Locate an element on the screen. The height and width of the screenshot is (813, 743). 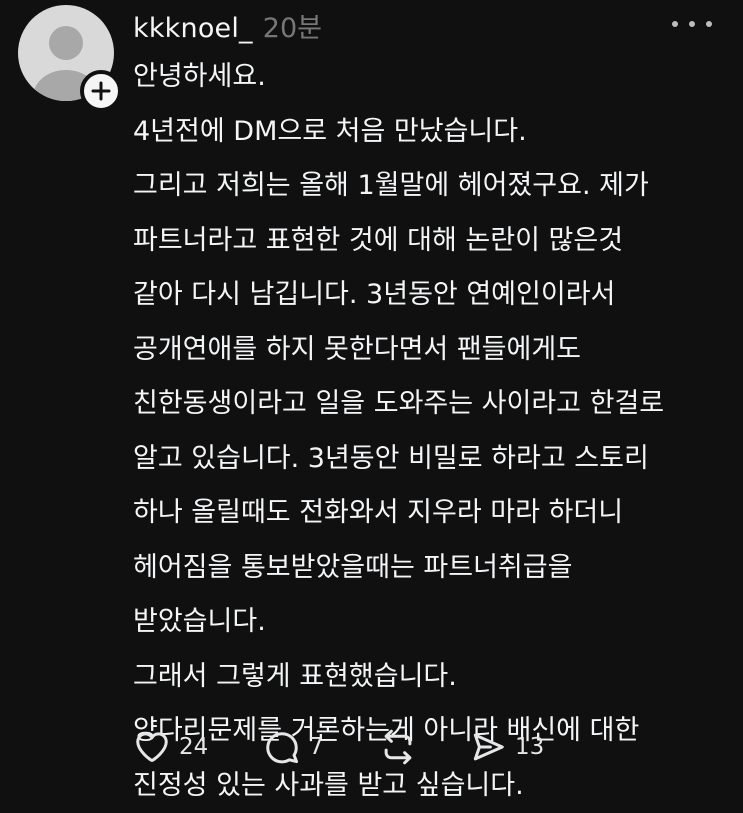
reply-button: 7 is located at coordinates (321, 747).